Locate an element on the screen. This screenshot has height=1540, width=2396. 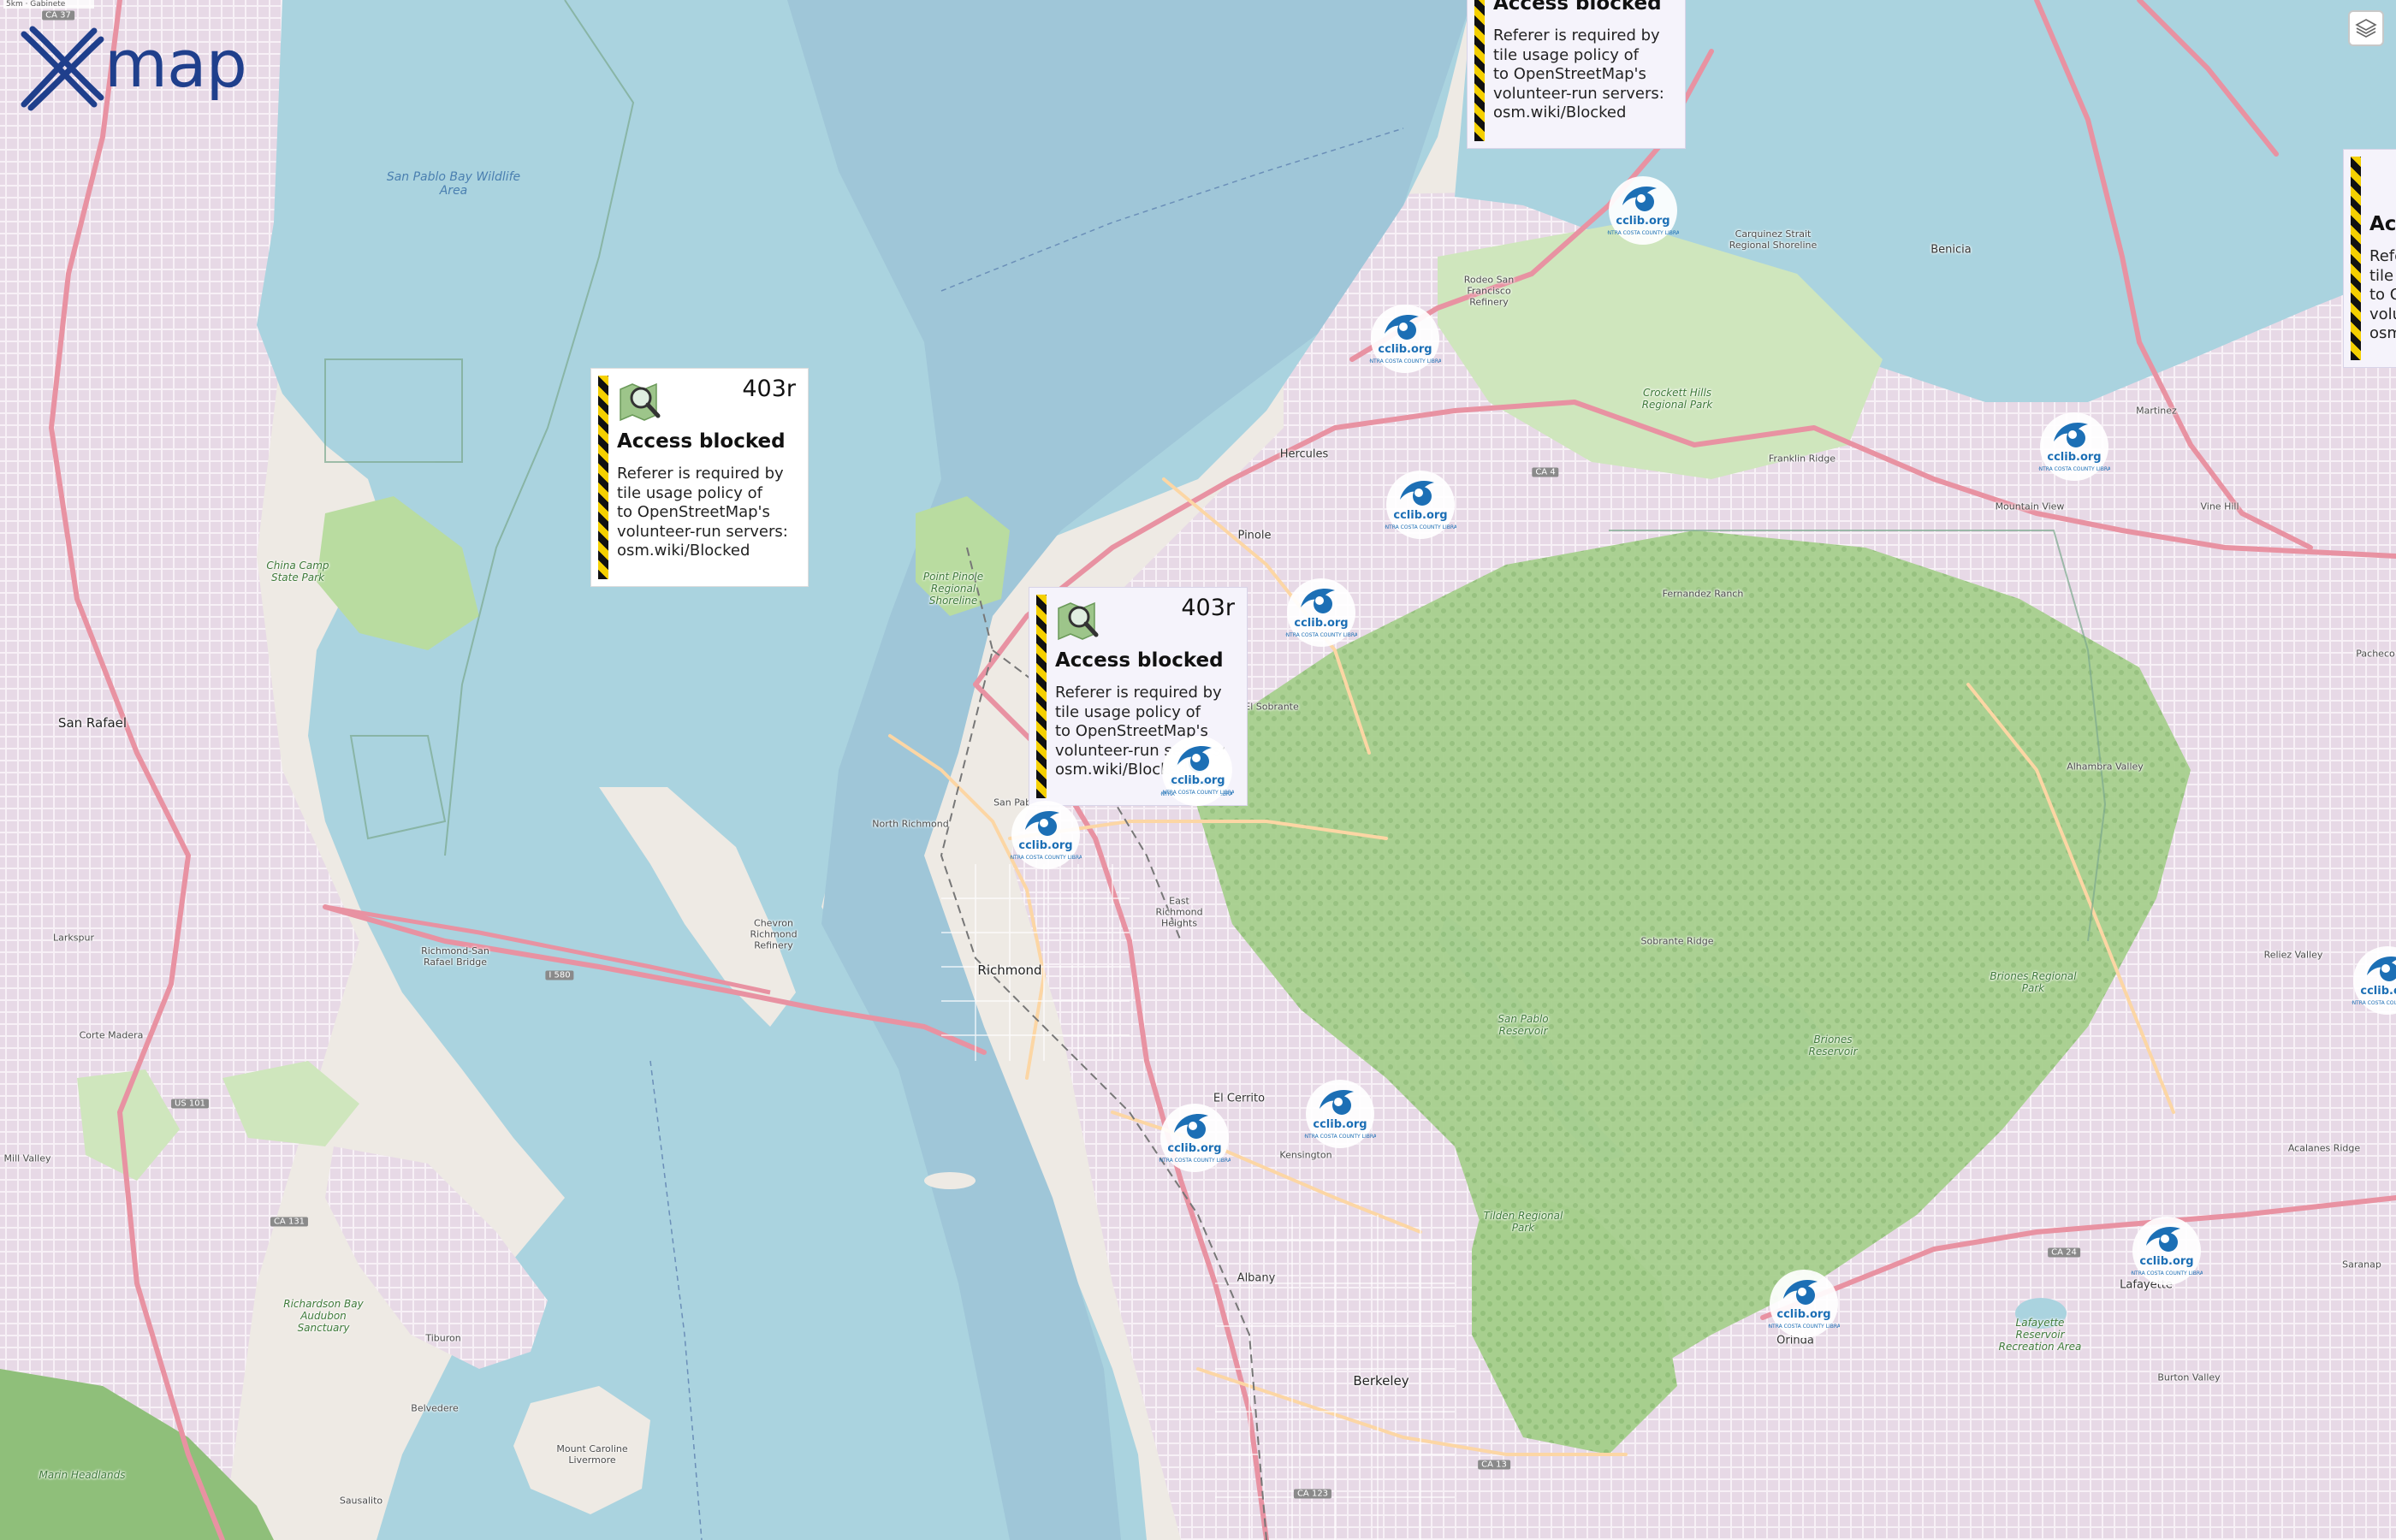
blocked-tile-notice-partial: Acc Refe tile to O volu osm is located at coordinates (2369, 258).